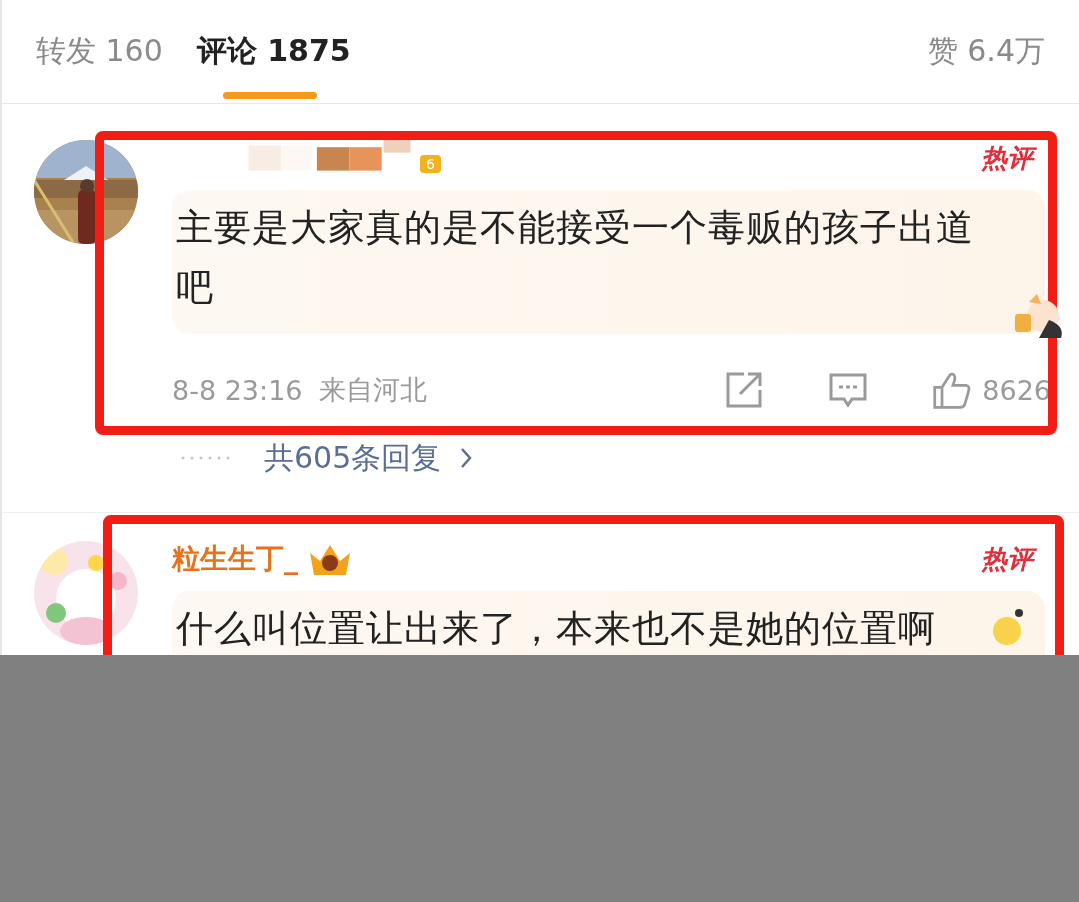 This screenshot has height=902, width=1079. I want to click on comment-time: 8-8 23:16, so click(237, 390).